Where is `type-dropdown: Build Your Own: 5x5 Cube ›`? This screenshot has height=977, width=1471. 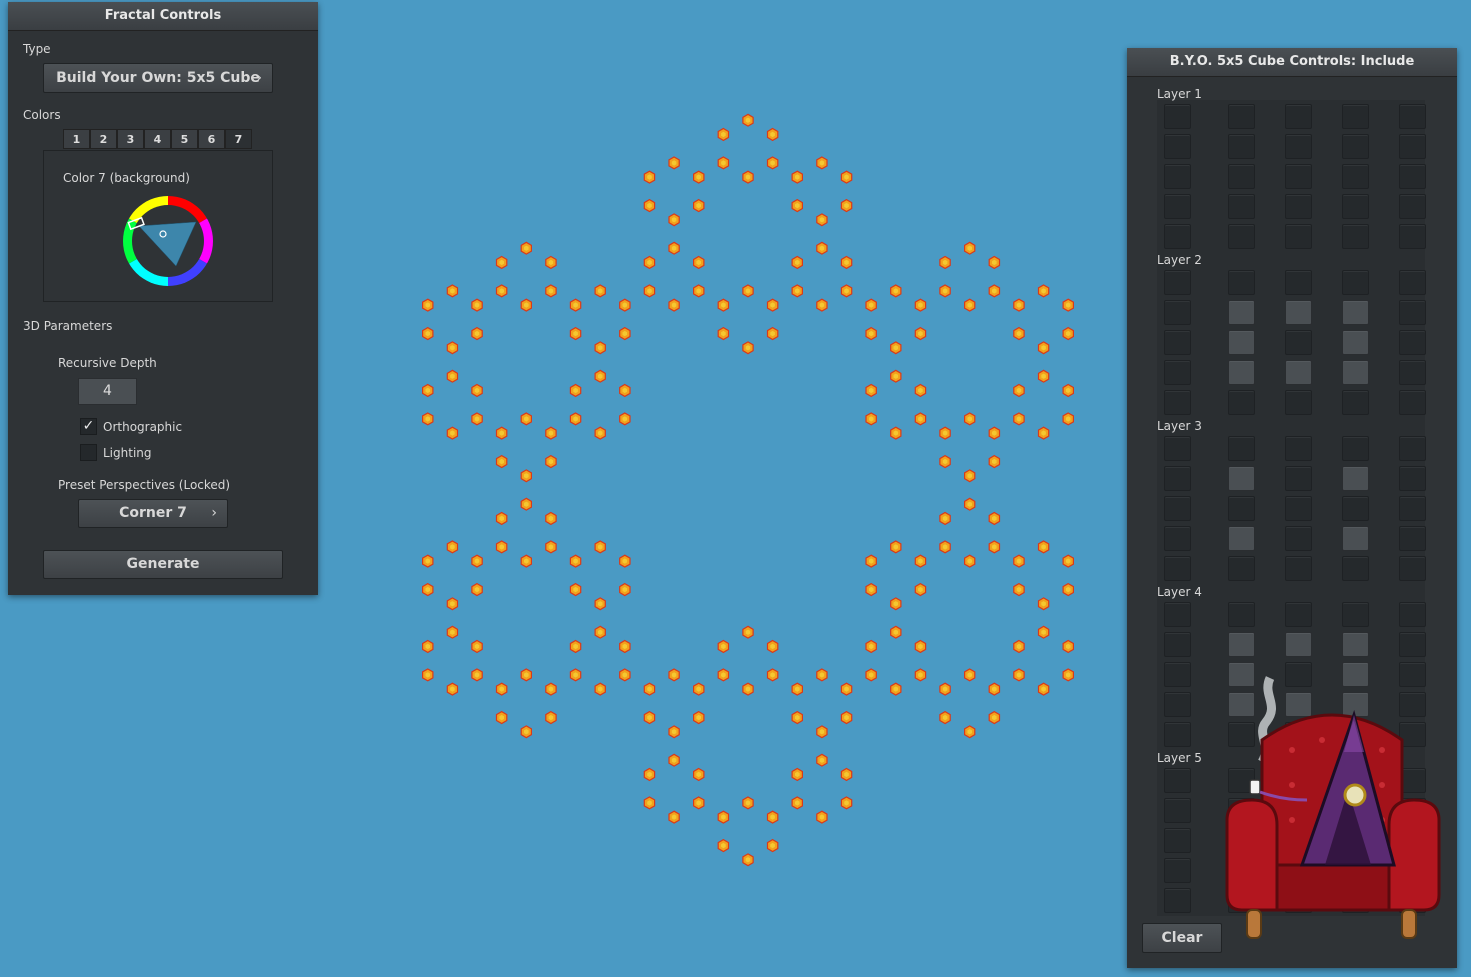
type-dropdown: Build Your Own: 5x5 Cube › is located at coordinates (158, 78).